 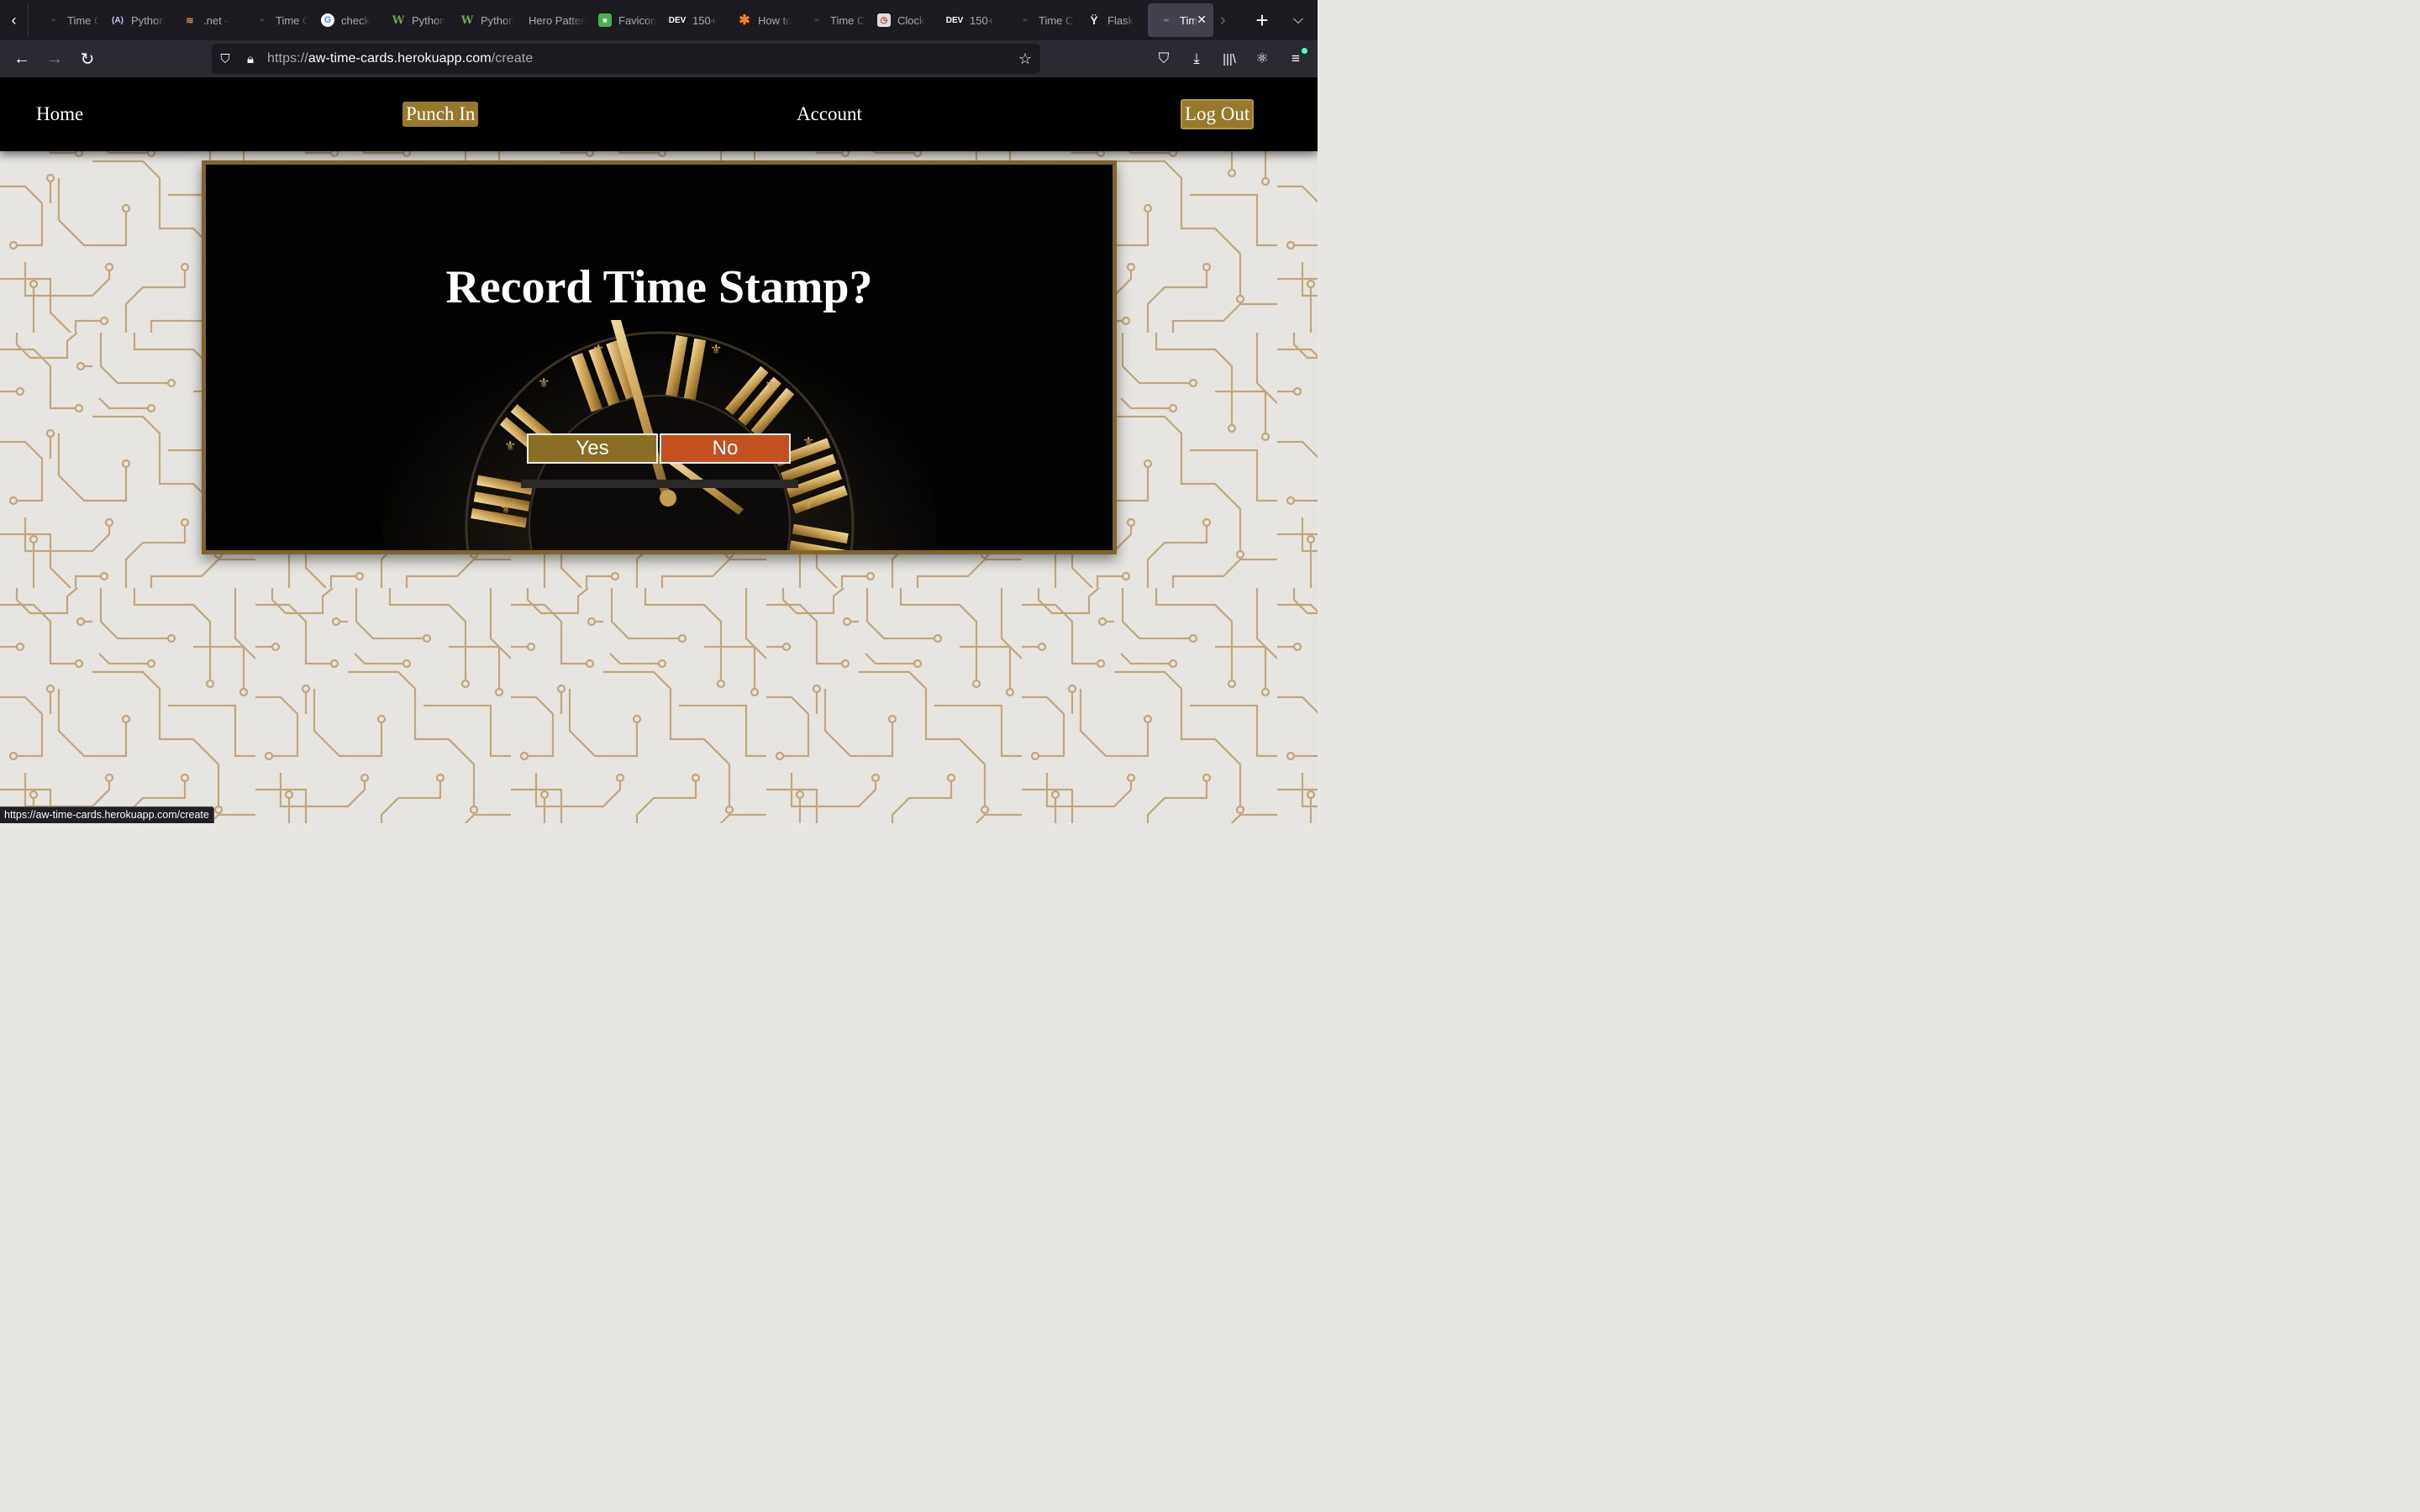 I want to click on google-icon: G, so click(x=327, y=20).